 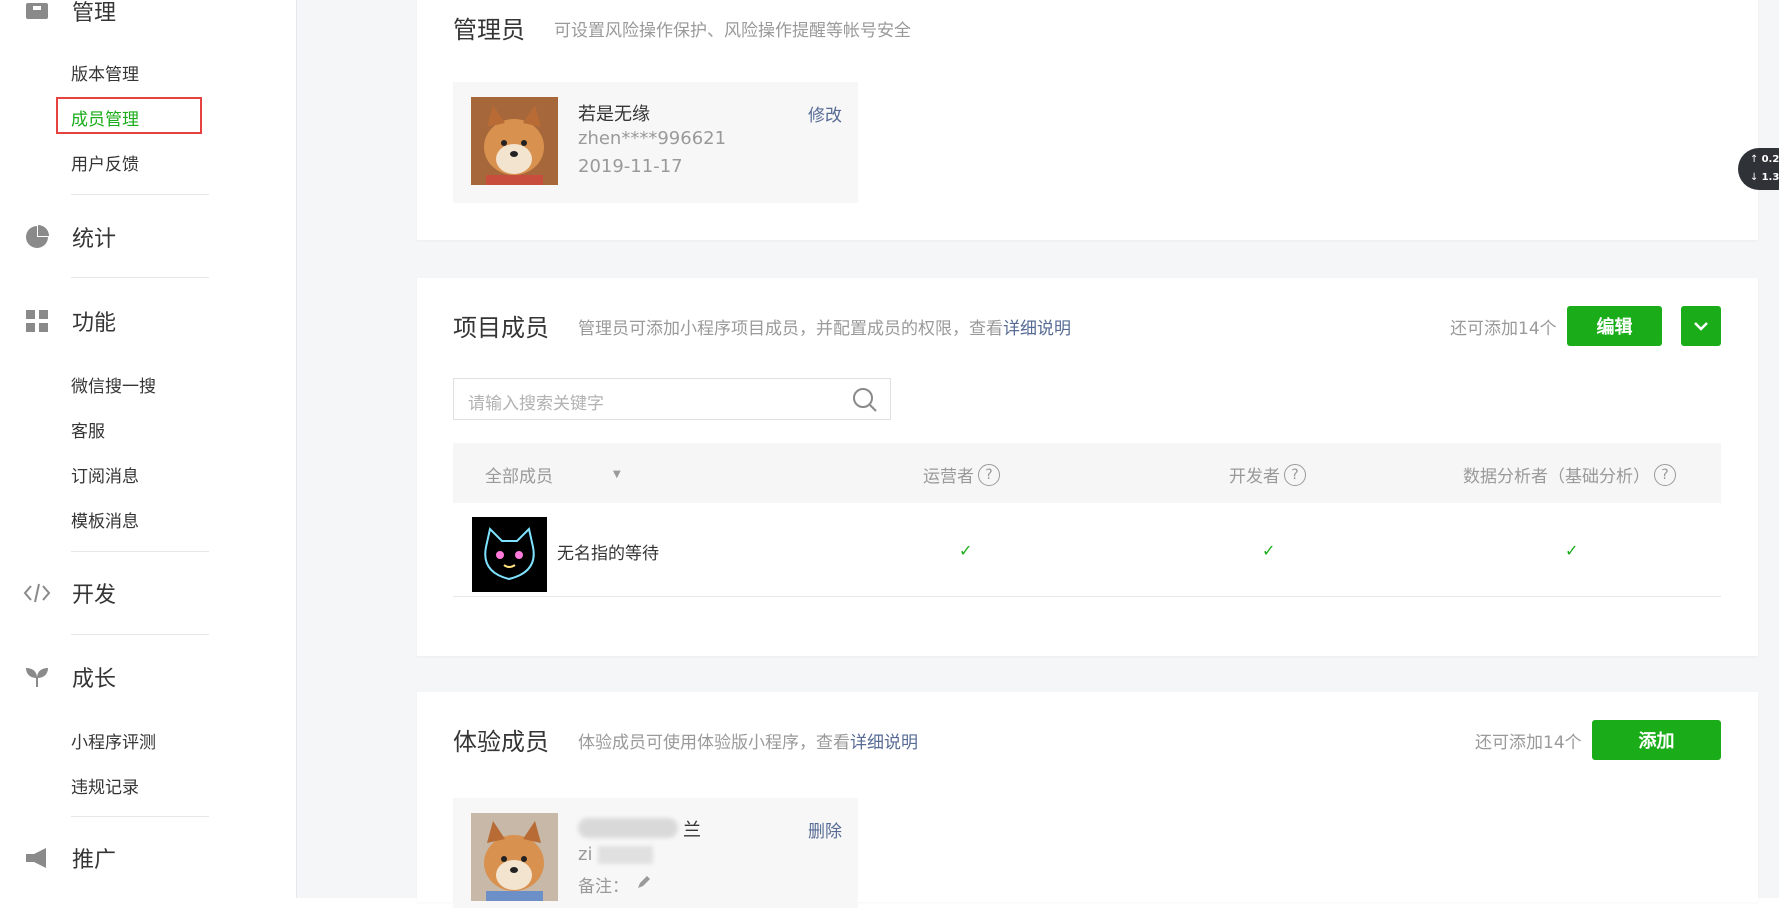 What do you see at coordinates (625, 855) in the screenshot?
I see `blurred-account` at bounding box center [625, 855].